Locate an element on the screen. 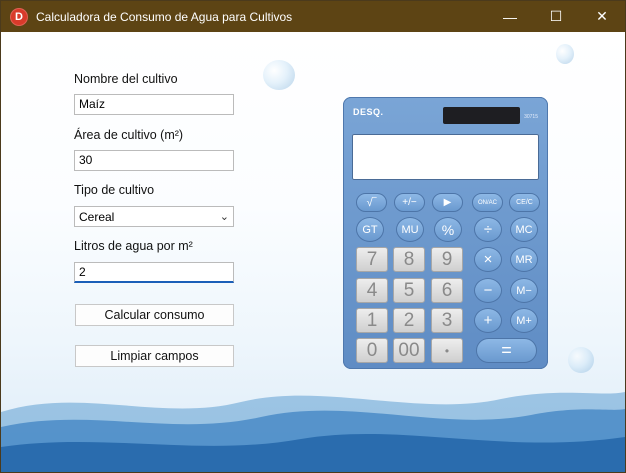  area-input: 30 is located at coordinates (154, 160).